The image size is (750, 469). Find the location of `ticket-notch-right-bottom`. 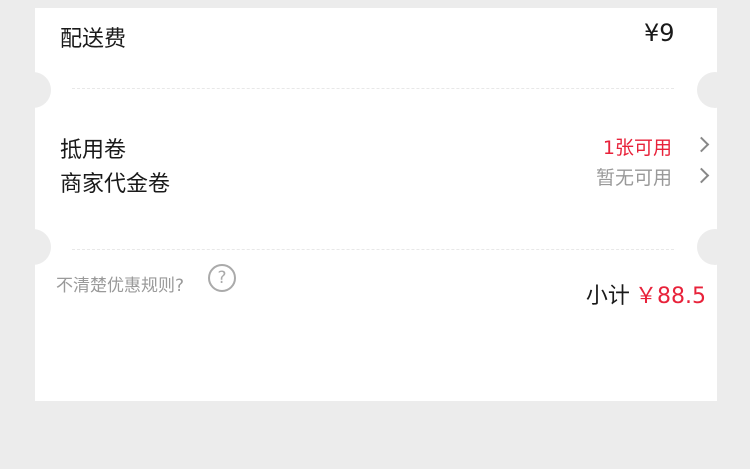

ticket-notch-right-bottom is located at coordinates (715, 247).